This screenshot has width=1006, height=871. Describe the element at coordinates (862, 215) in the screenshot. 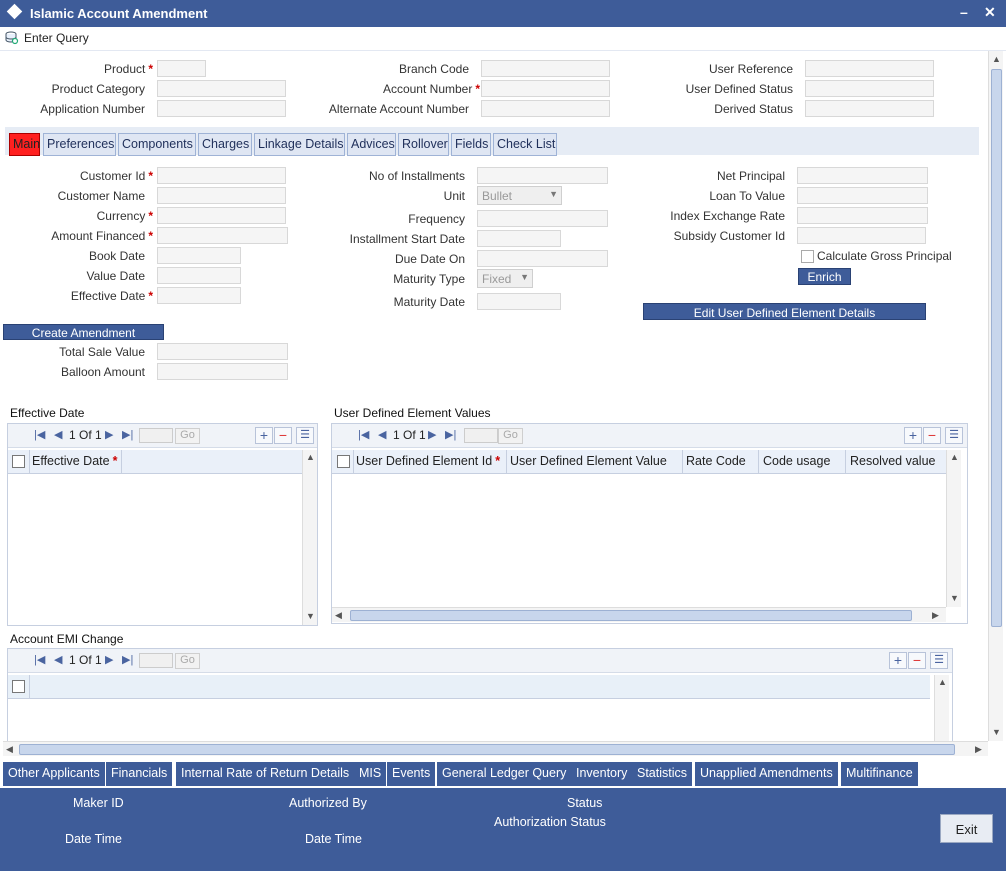

I see `index-exchange-rate-input` at that location.